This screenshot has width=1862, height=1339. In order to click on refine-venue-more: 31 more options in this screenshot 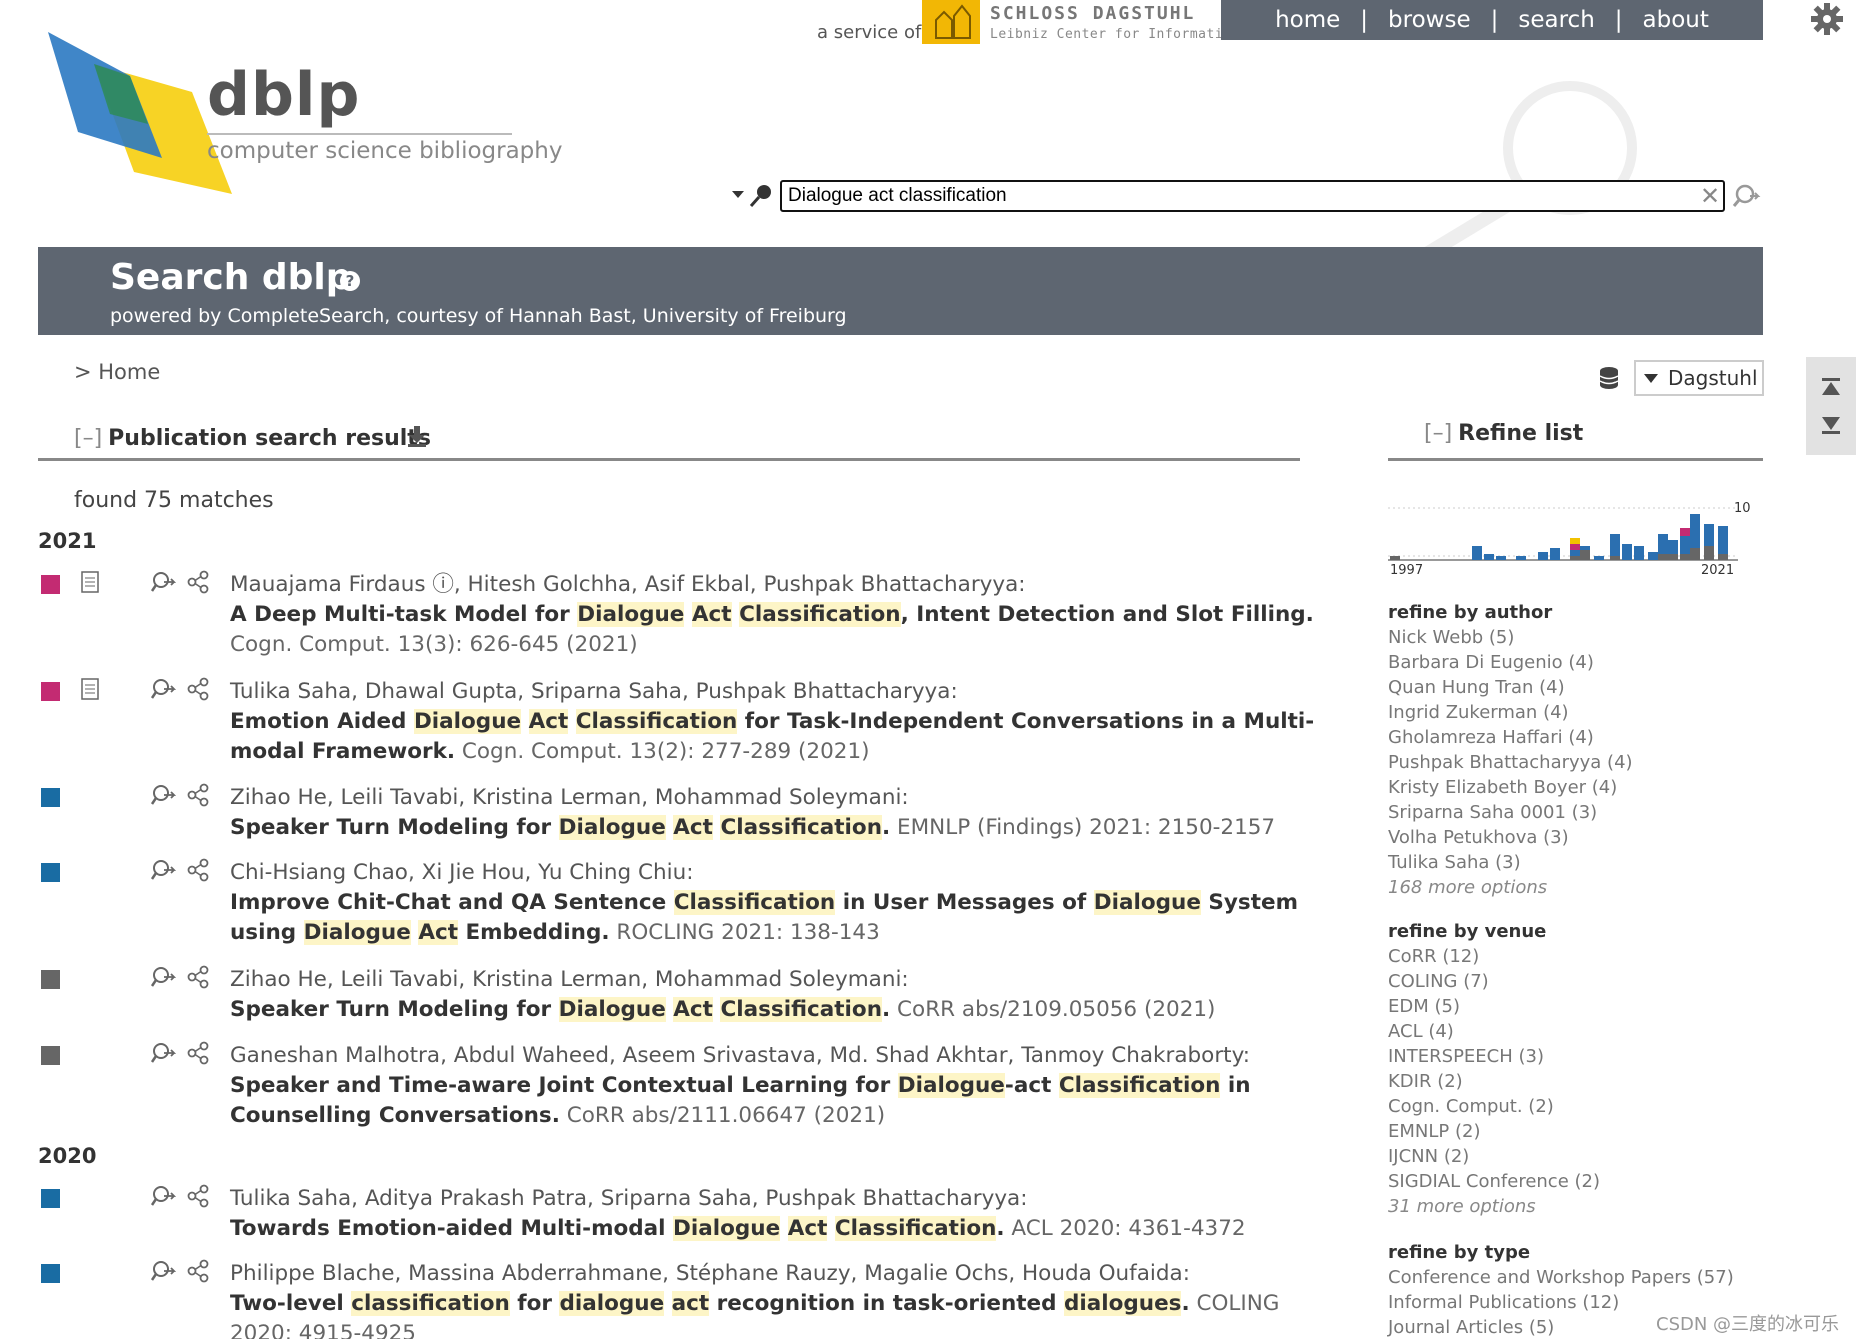, I will do `click(1568, 1206)`.